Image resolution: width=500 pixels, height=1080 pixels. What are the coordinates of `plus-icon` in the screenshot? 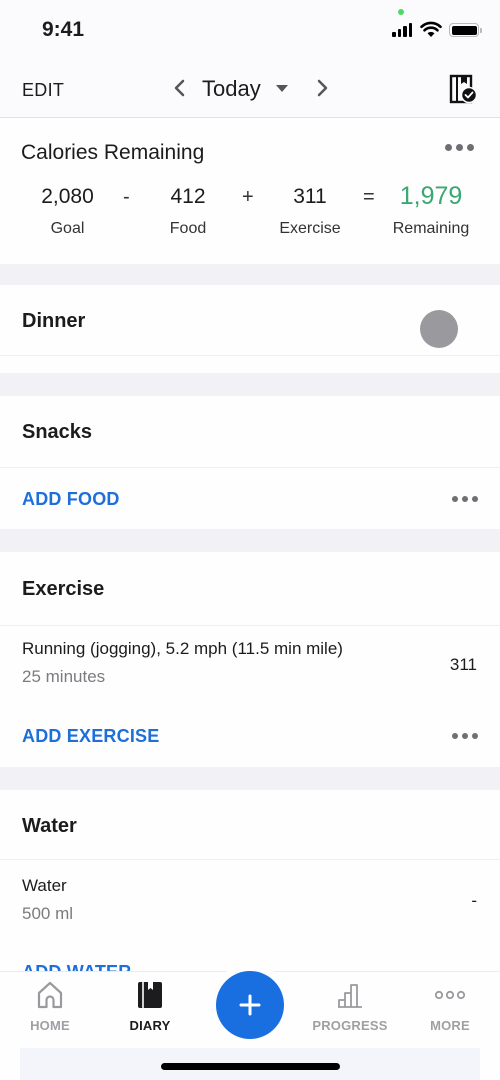 It's located at (250, 1005).